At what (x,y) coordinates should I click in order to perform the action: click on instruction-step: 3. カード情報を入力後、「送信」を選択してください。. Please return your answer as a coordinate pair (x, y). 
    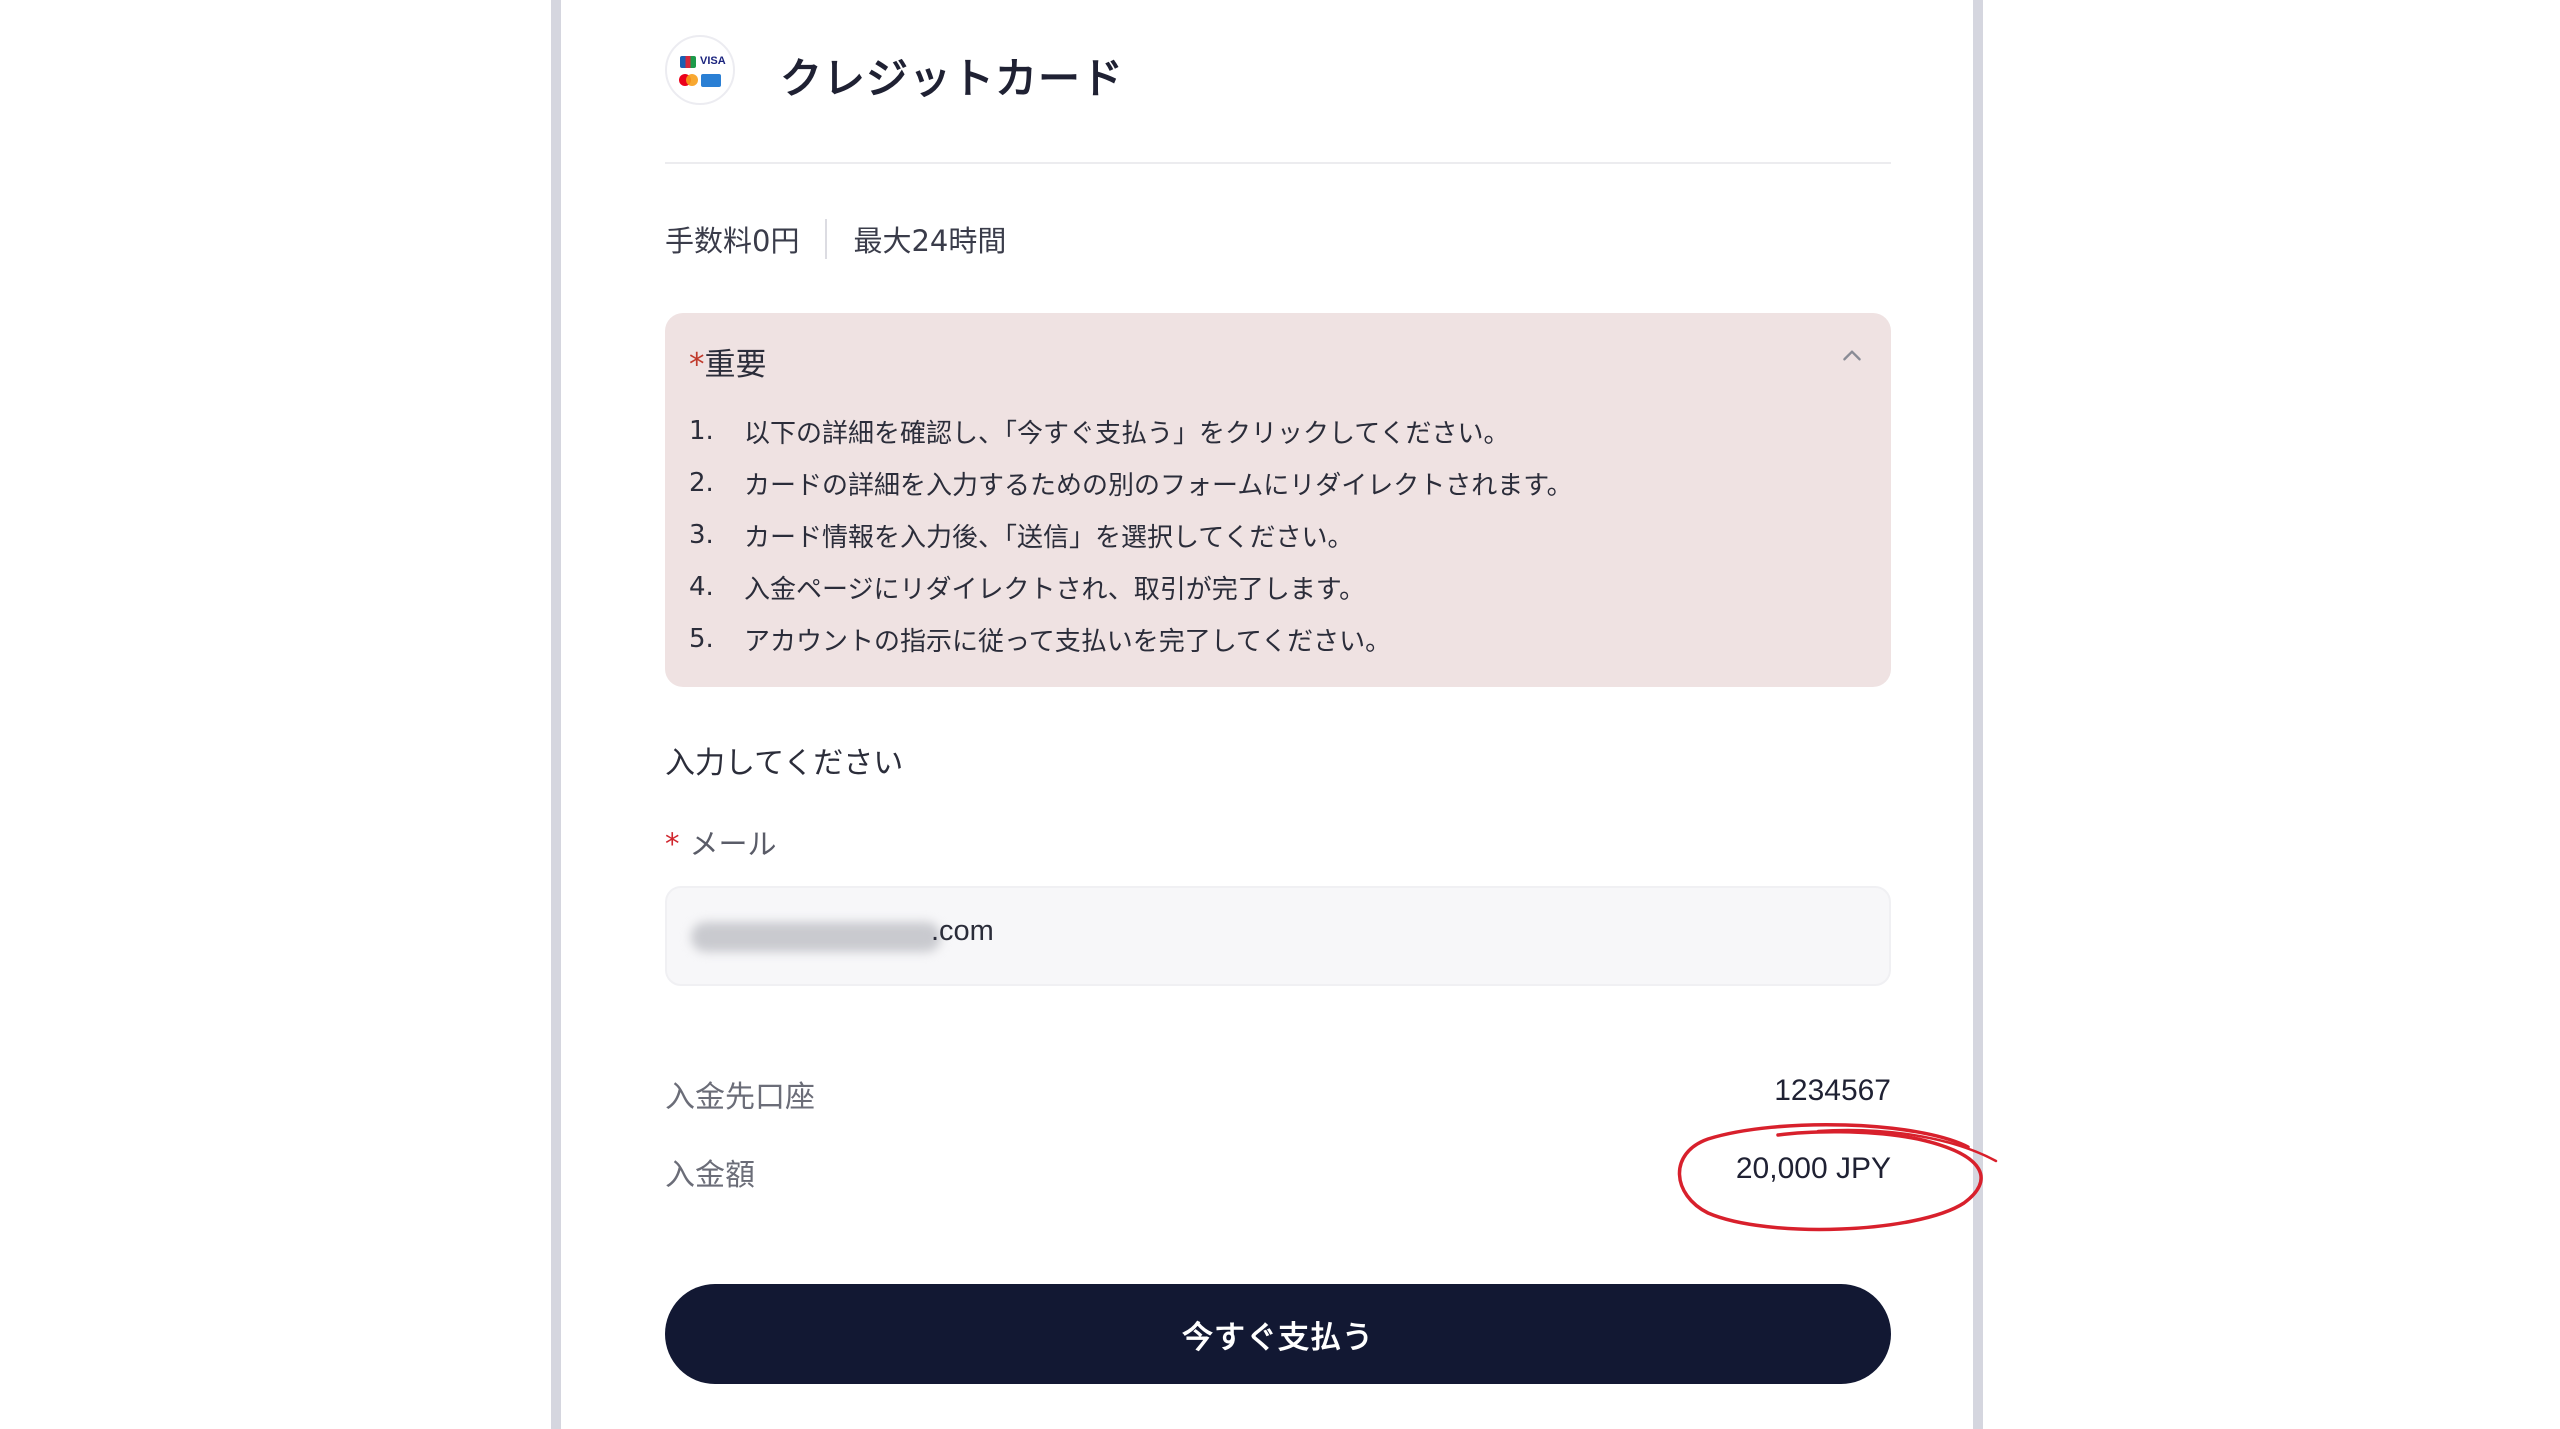
    Looking at the image, I should click on (1021, 536).